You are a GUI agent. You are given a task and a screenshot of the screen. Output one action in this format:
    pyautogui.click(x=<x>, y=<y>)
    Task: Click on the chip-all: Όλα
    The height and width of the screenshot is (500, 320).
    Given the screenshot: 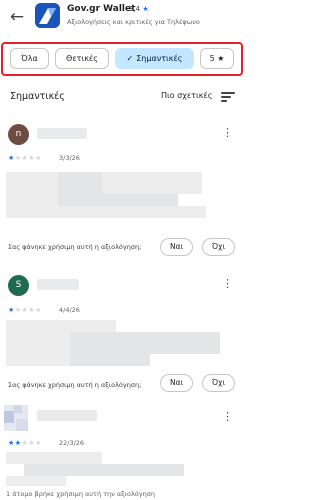 What is the action you would take?
    pyautogui.click(x=29, y=58)
    